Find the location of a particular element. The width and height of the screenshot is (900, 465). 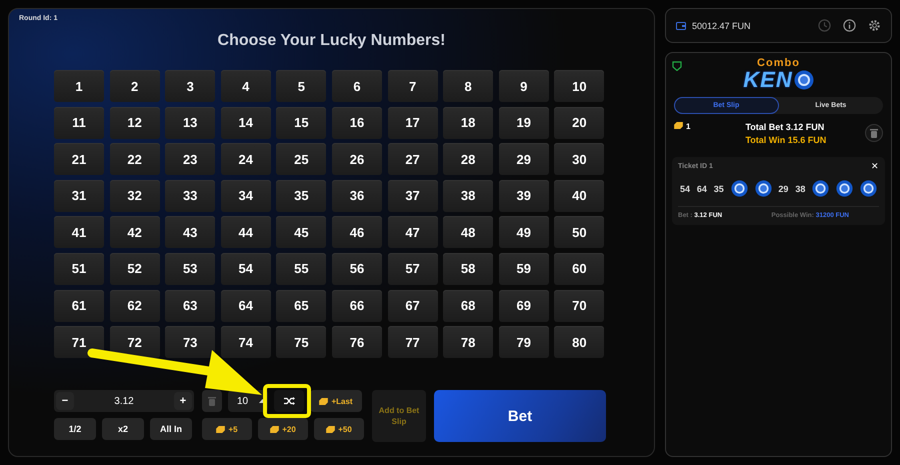

number-tile: 6 is located at coordinates (357, 86).